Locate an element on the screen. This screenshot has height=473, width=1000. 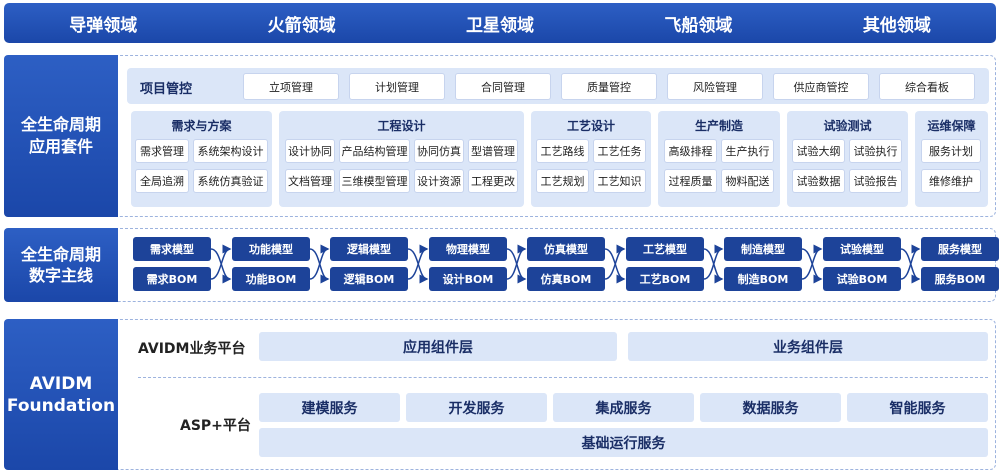
item-collab-sim: 协同仿真 is located at coordinates (439, 151).